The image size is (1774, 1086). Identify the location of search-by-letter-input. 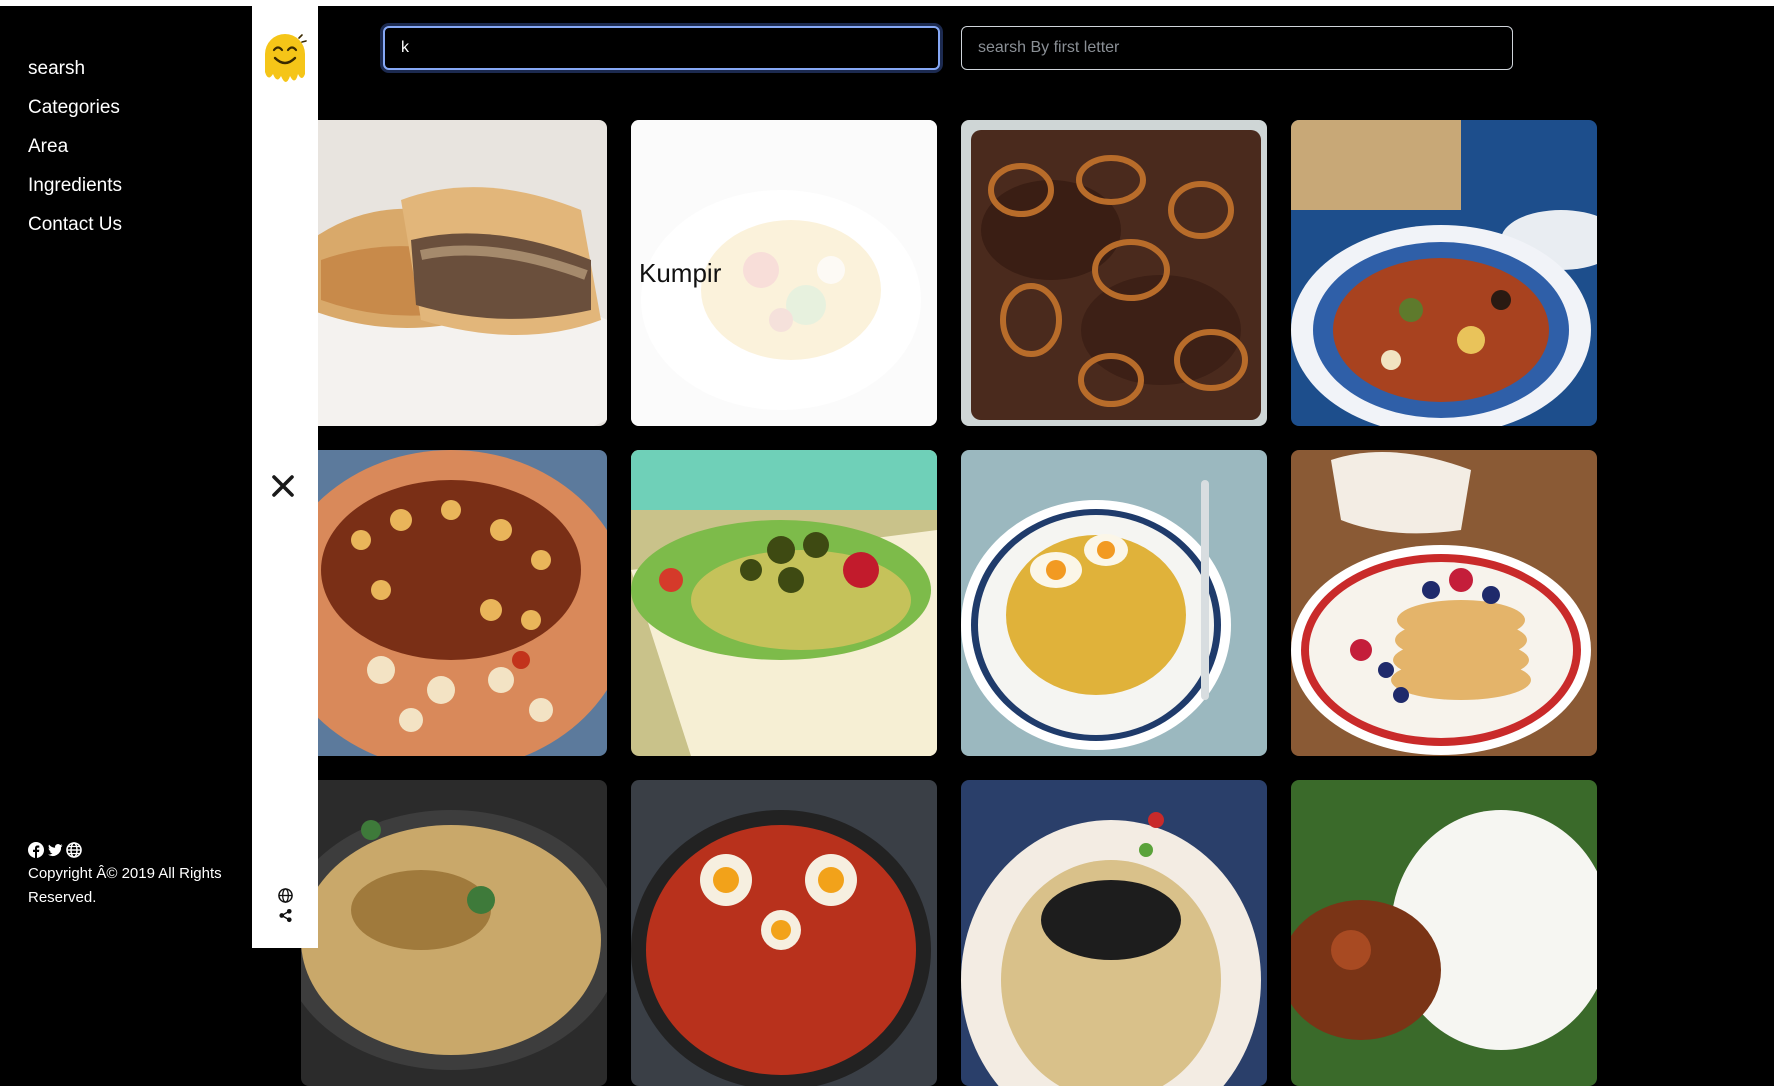
(1237, 48).